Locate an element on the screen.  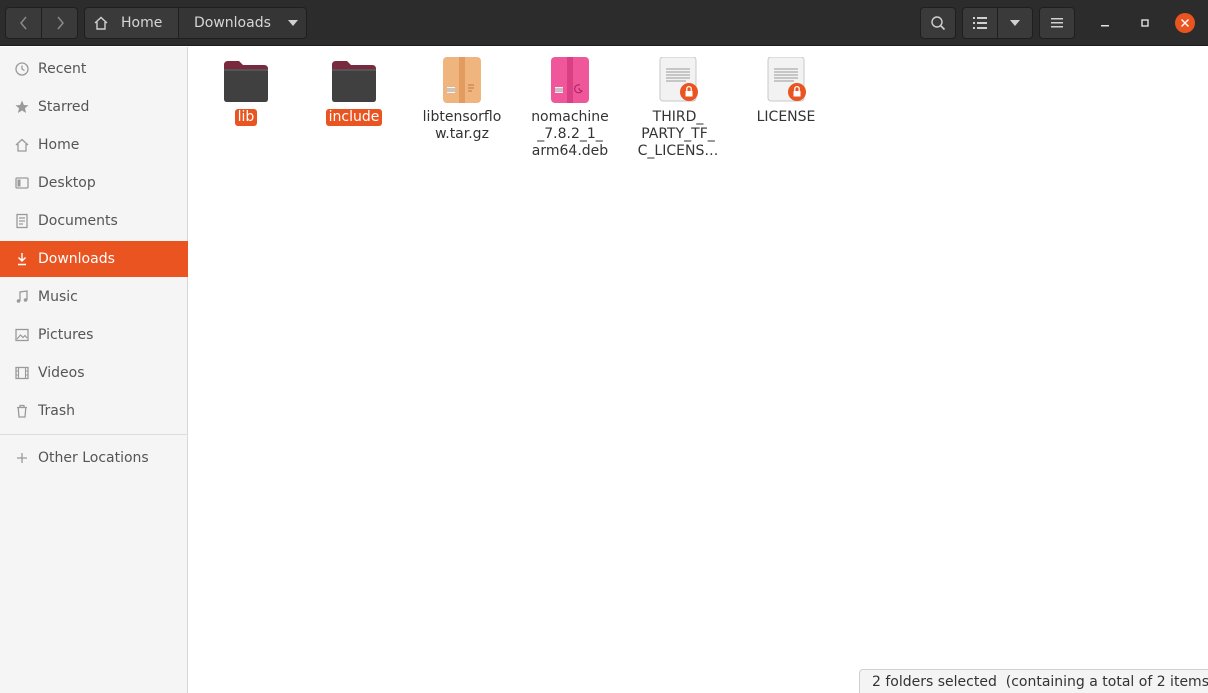
sidebar-item-label: Videos is located at coordinates (61, 373).